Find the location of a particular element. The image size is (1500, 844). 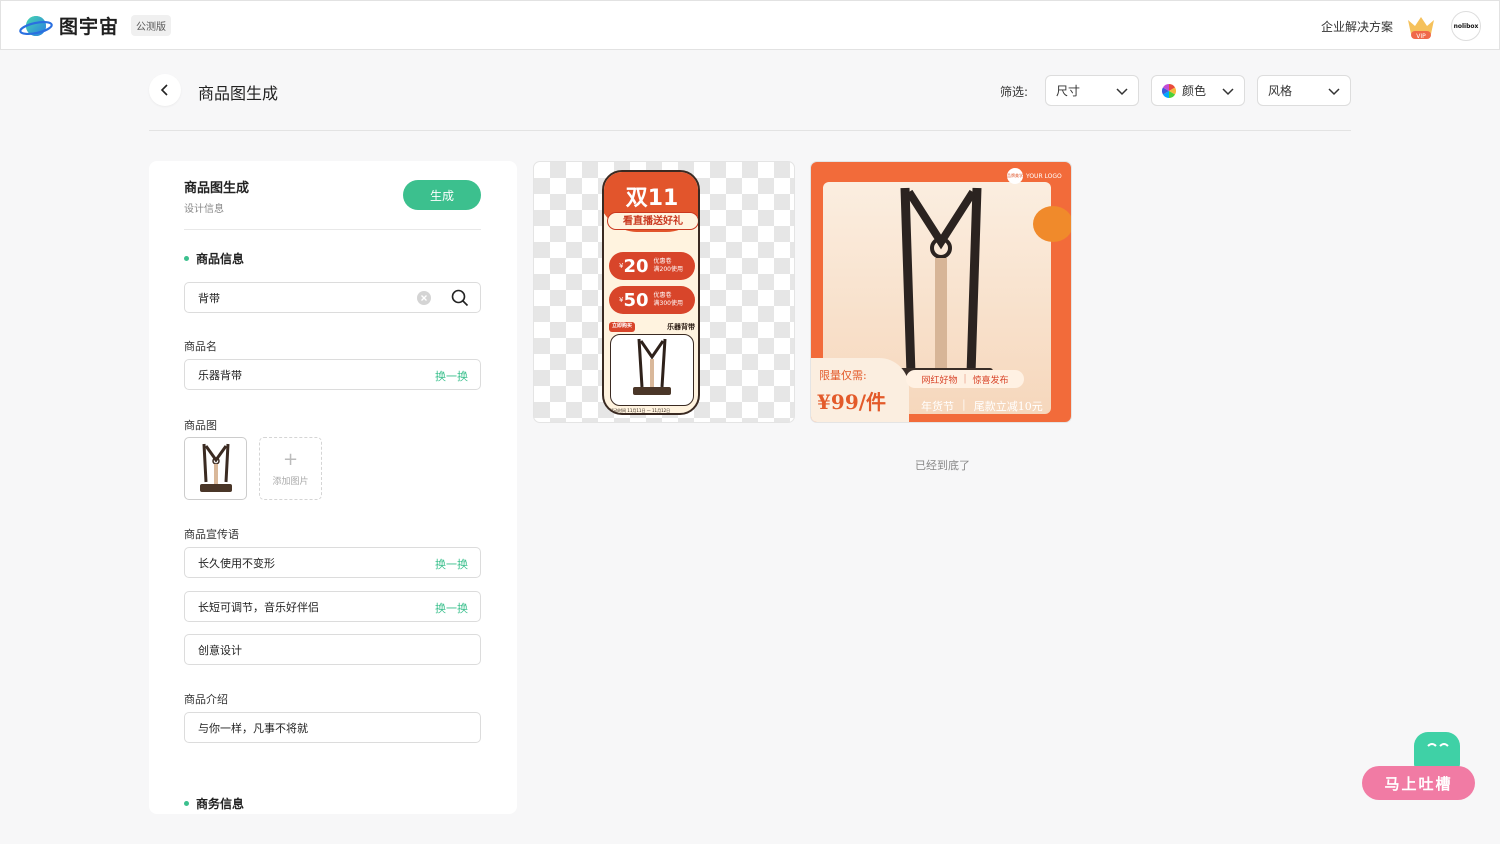

brand-logo-circle: 品牌美学 is located at coordinates (1015, 176).